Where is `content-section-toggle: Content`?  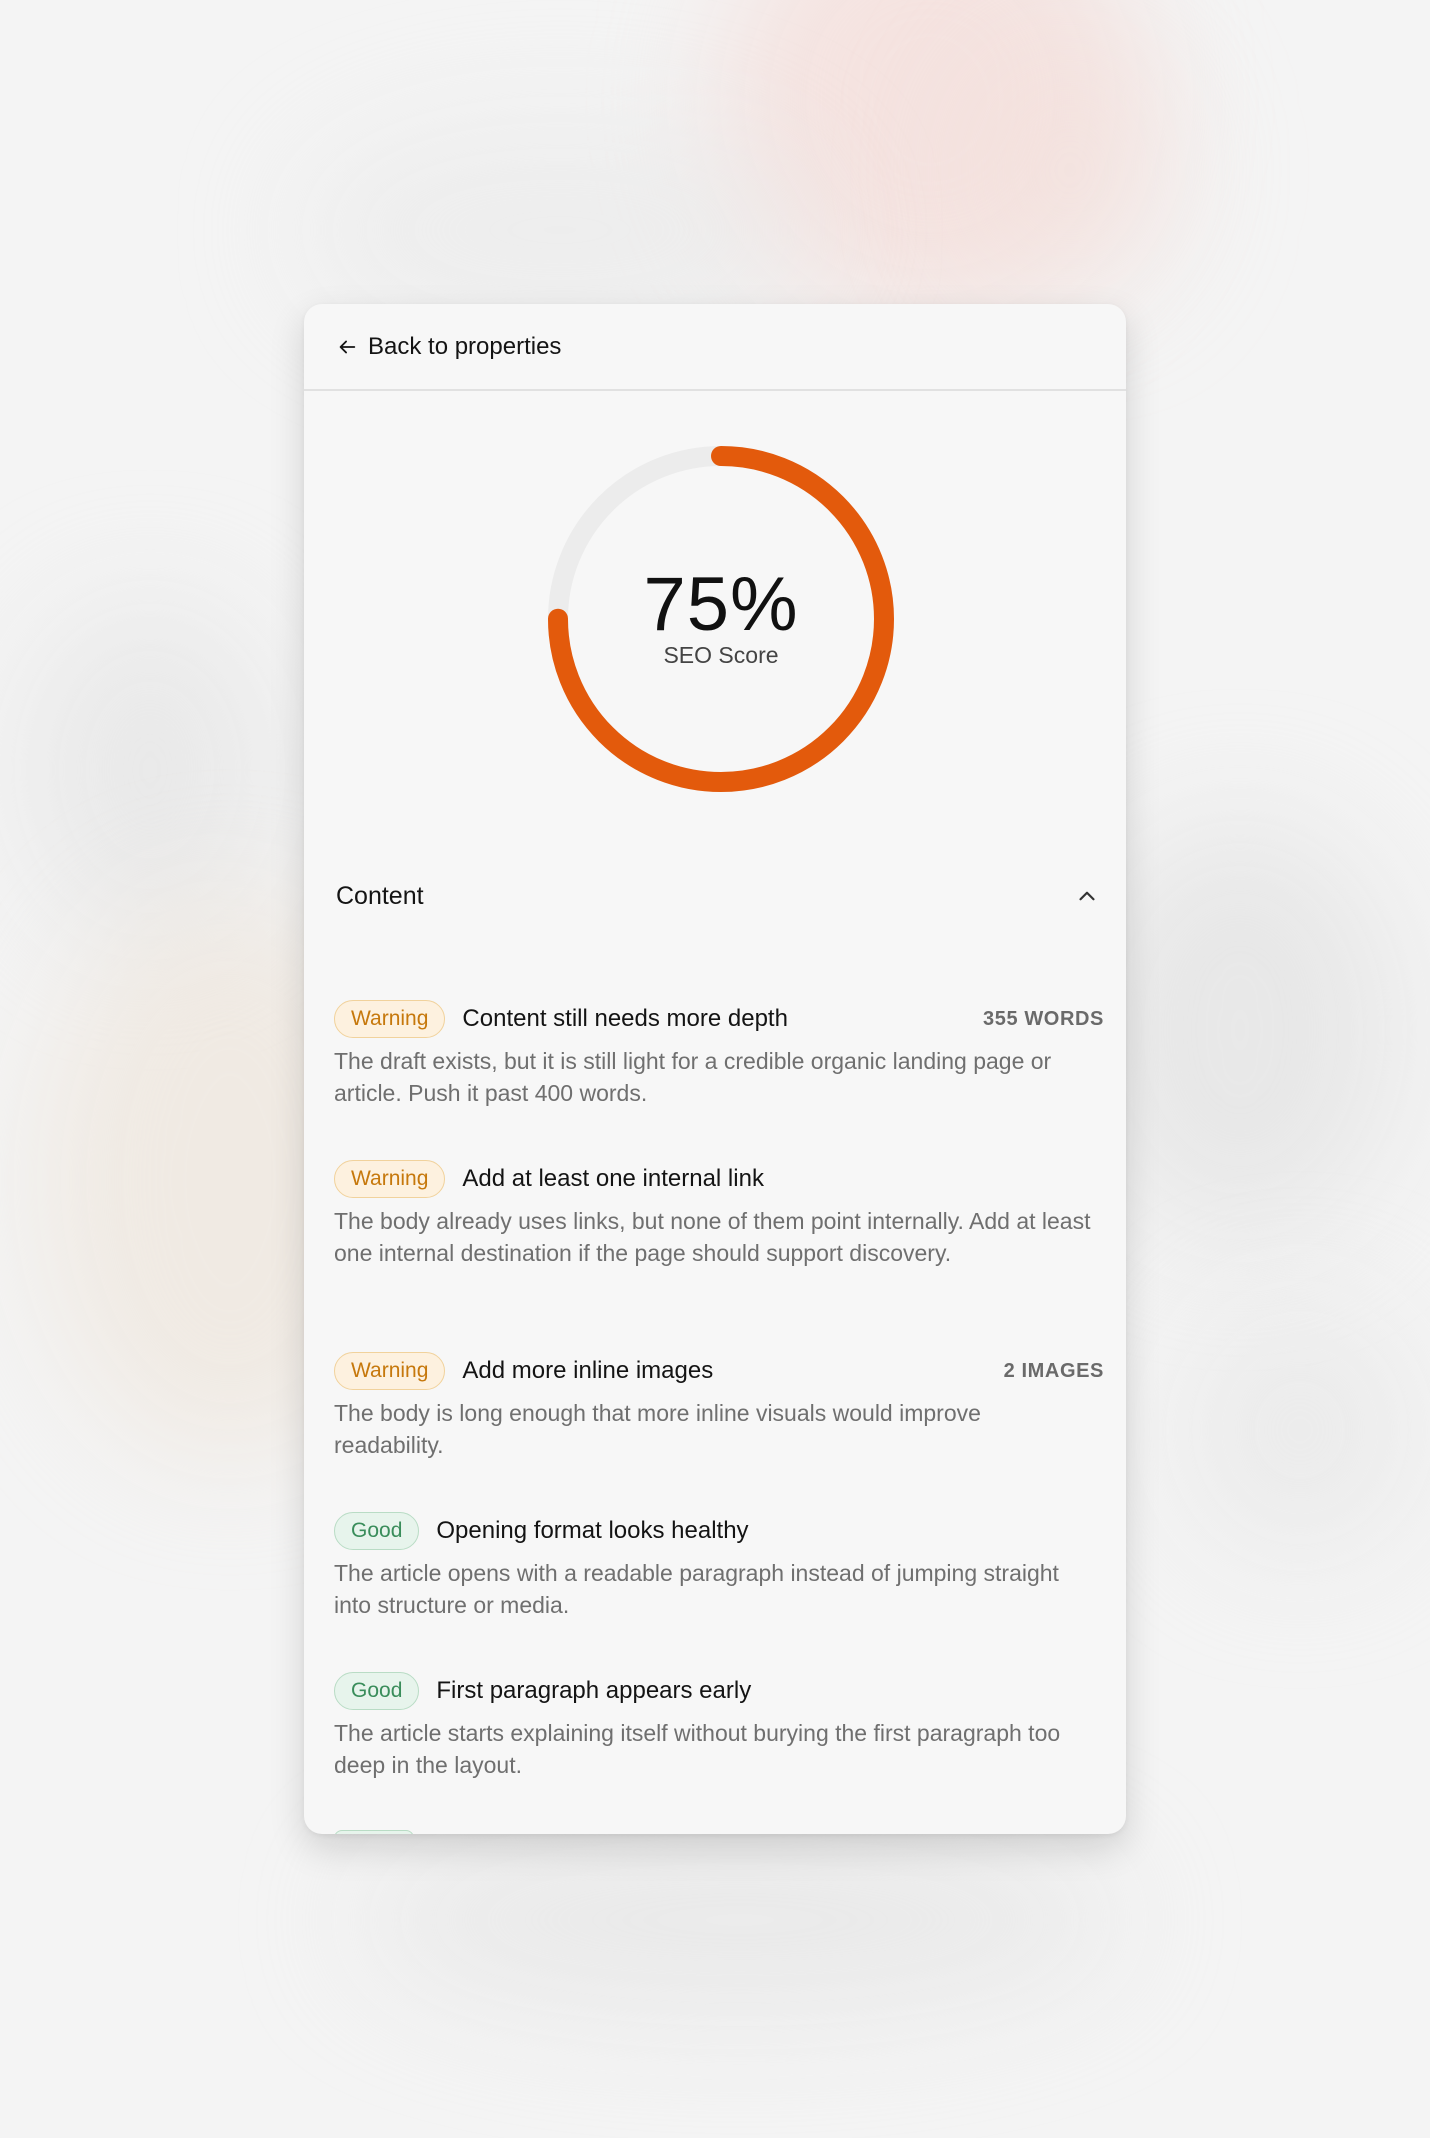 content-section-toggle: Content is located at coordinates (718, 896).